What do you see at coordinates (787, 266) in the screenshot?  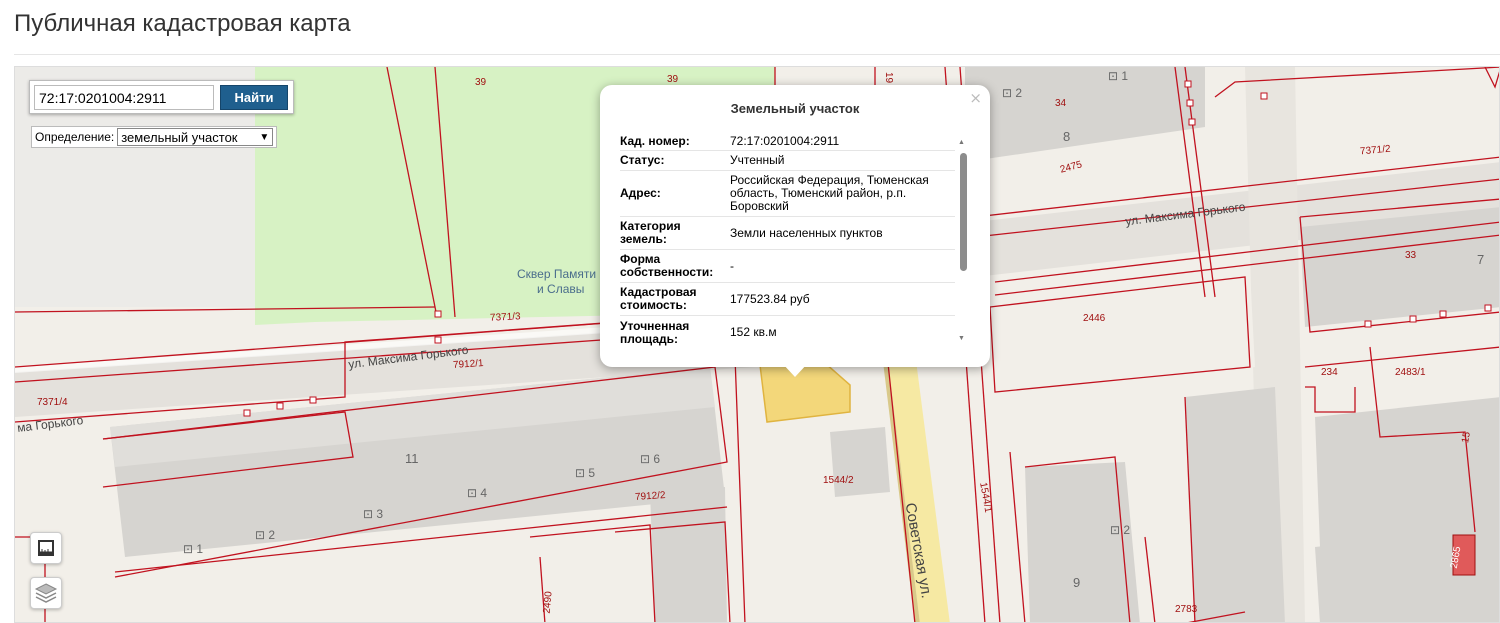 I see `info-row: Форма собственности: -` at bounding box center [787, 266].